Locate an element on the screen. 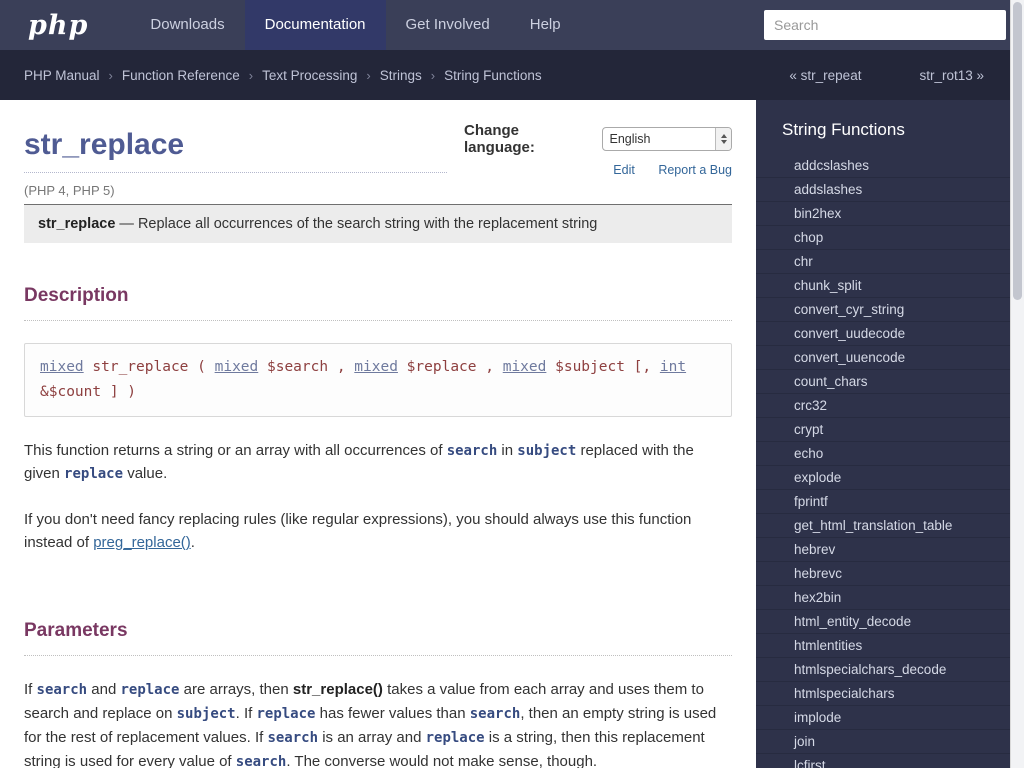  page-scrollbar is located at coordinates (1017, 384).